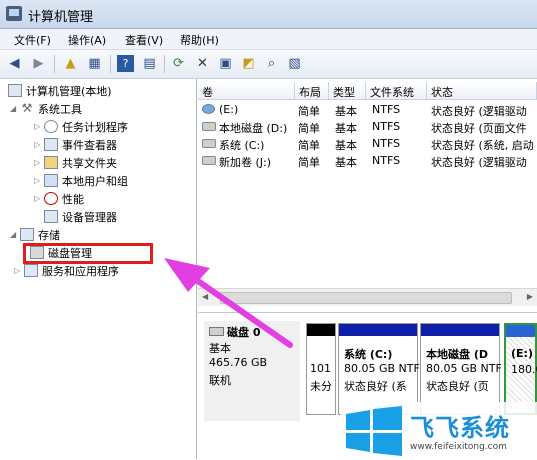  What do you see at coordinates (228, 303) in the screenshot?
I see `annotation-arrow` at bounding box center [228, 303].